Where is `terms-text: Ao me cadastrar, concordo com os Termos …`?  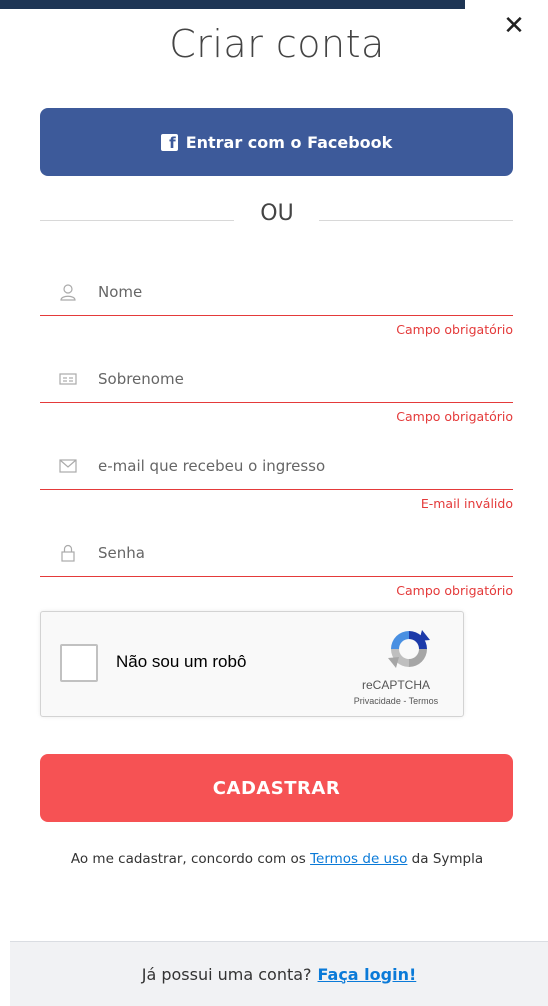 terms-text: Ao me cadastrar, concordo com os Termos … is located at coordinates (277, 859).